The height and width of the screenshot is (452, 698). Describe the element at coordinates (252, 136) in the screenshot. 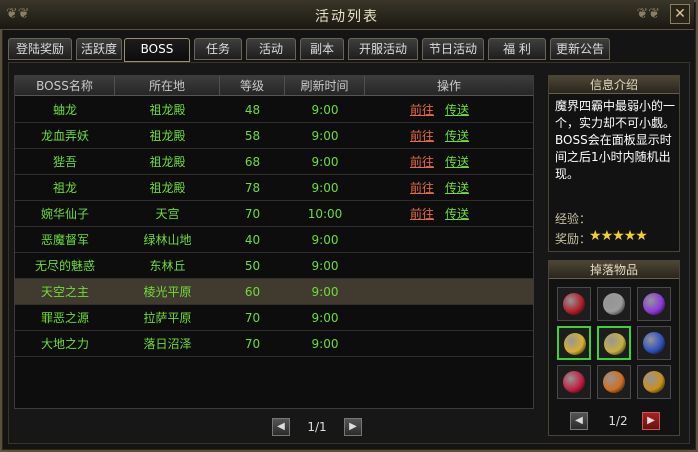

I see `cell-level: 58` at that location.